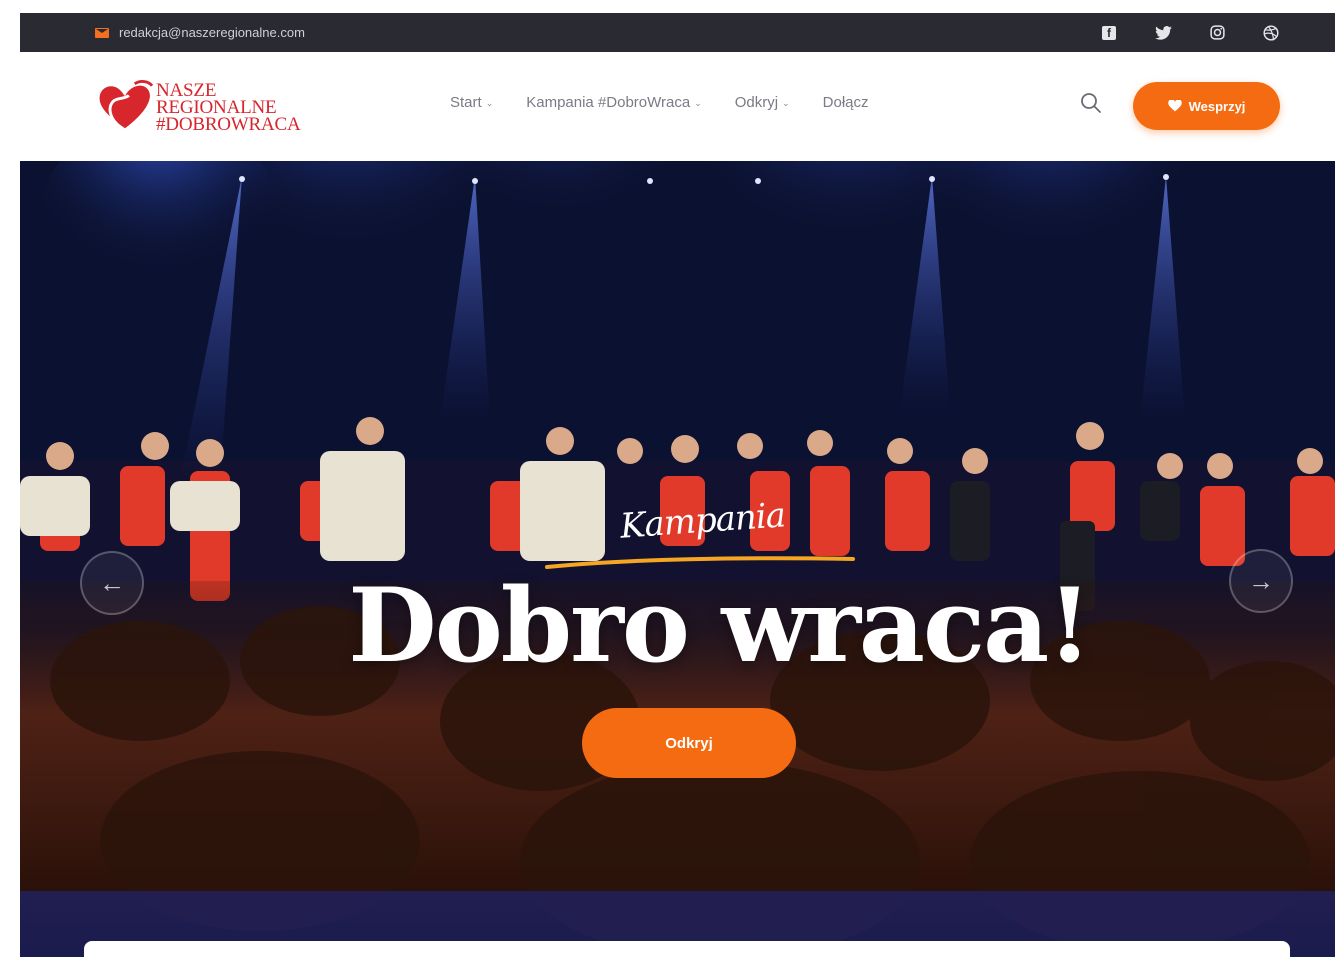 Image resolution: width=1335 pixels, height=957 pixels. I want to click on slider-next-button: →, so click(1261, 581).